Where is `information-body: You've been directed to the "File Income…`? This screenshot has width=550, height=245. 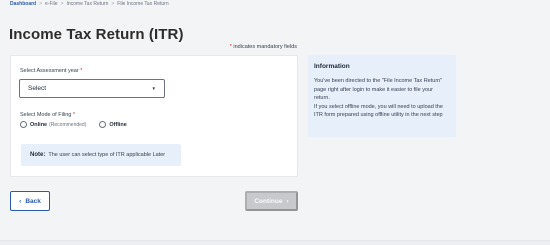 information-body: You've been directed to the "File Income… is located at coordinates (382, 98).